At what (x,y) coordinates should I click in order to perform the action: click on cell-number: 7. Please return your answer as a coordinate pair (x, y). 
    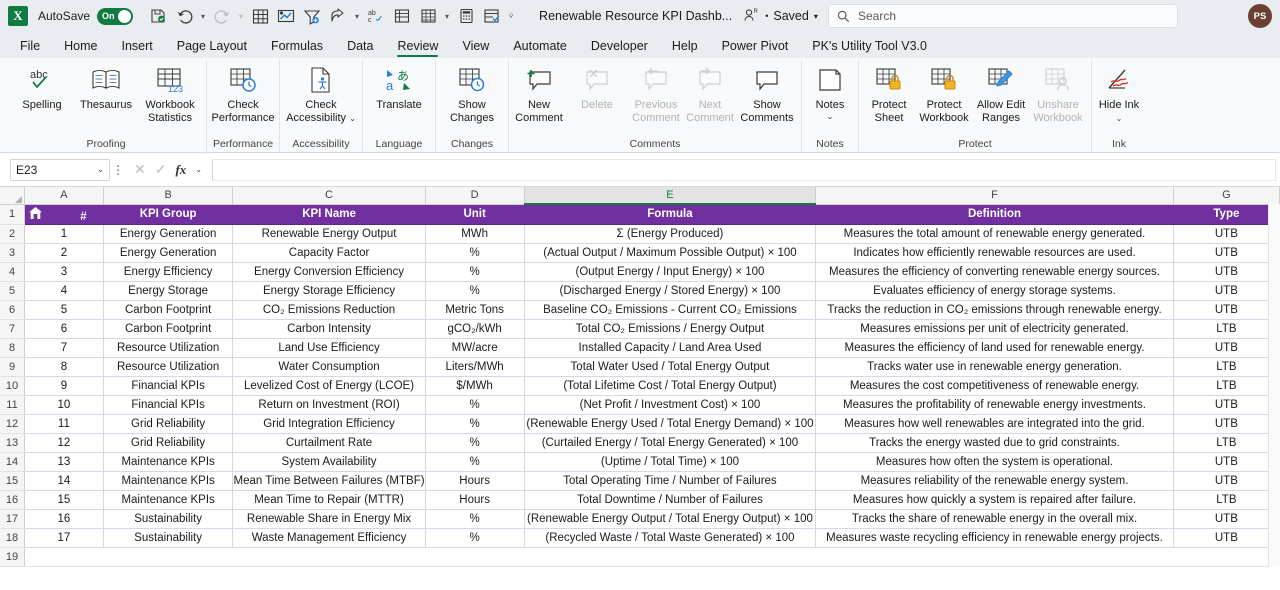
    Looking at the image, I should click on (64, 348).